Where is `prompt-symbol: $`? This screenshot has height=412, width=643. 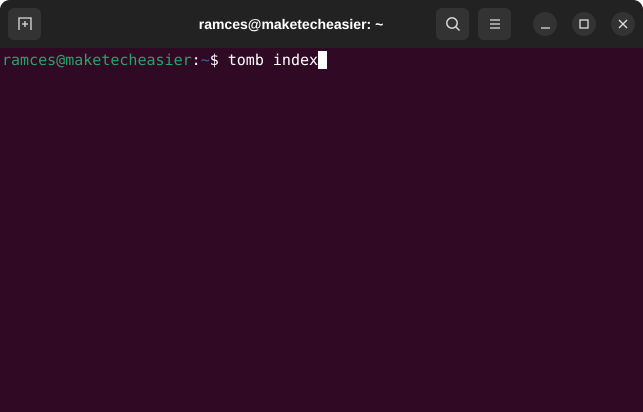 prompt-symbol: $ is located at coordinates (214, 60).